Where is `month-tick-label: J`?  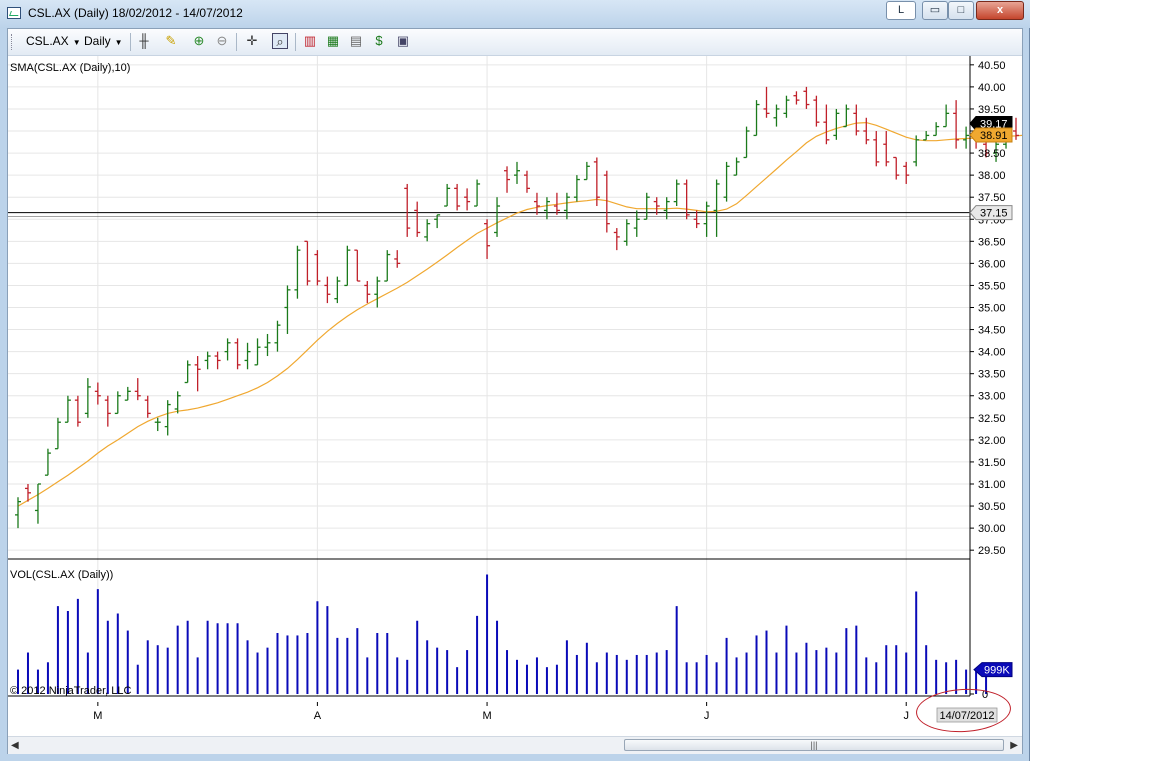
month-tick-label: J is located at coordinates (707, 716).